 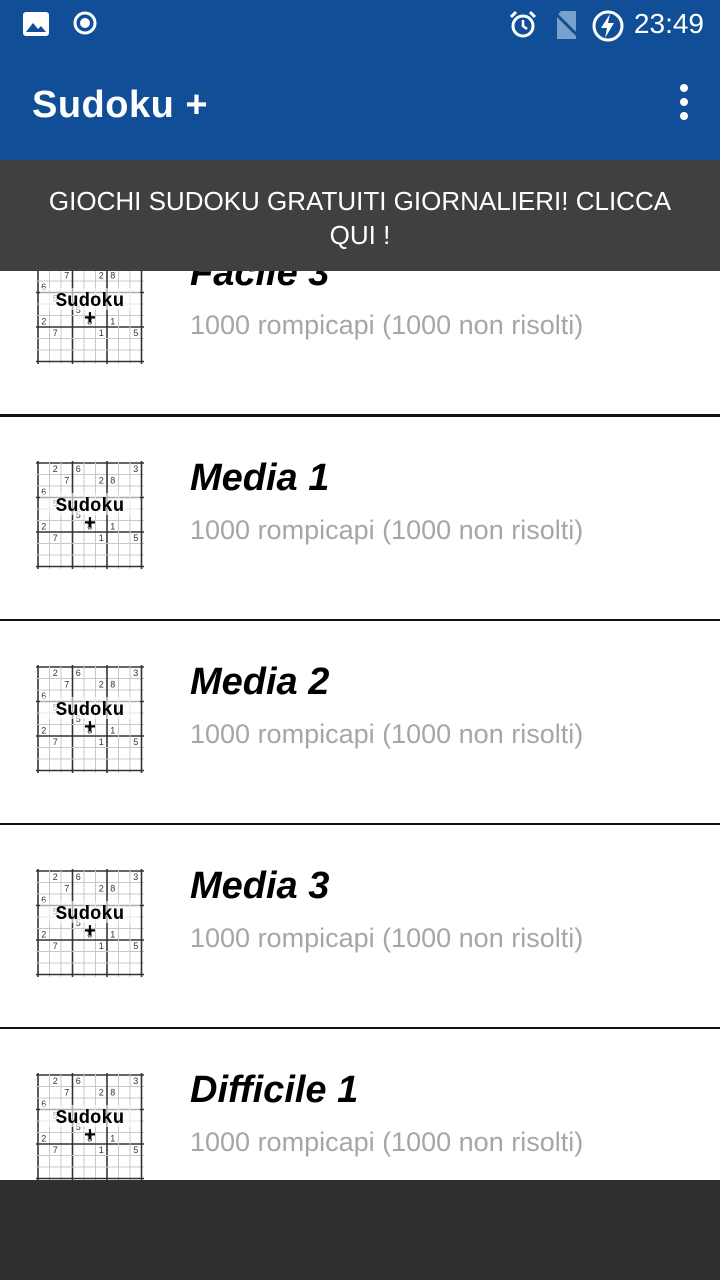 I want to click on record-icon, so click(x=85, y=25).